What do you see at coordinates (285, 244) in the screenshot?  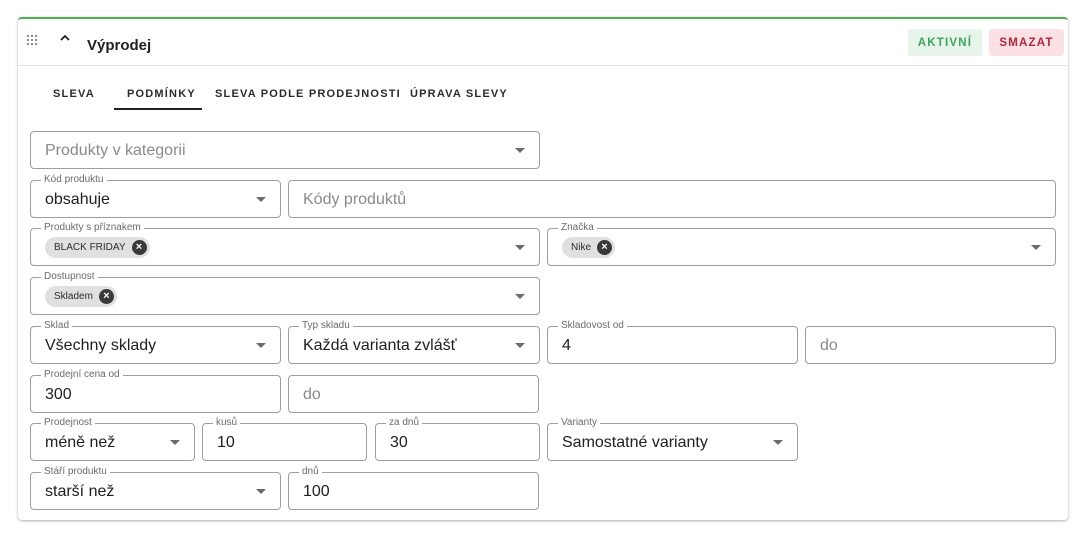 I see `flags-select: Produkty s příznakem BLACK FRIDAY ×` at bounding box center [285, 244].